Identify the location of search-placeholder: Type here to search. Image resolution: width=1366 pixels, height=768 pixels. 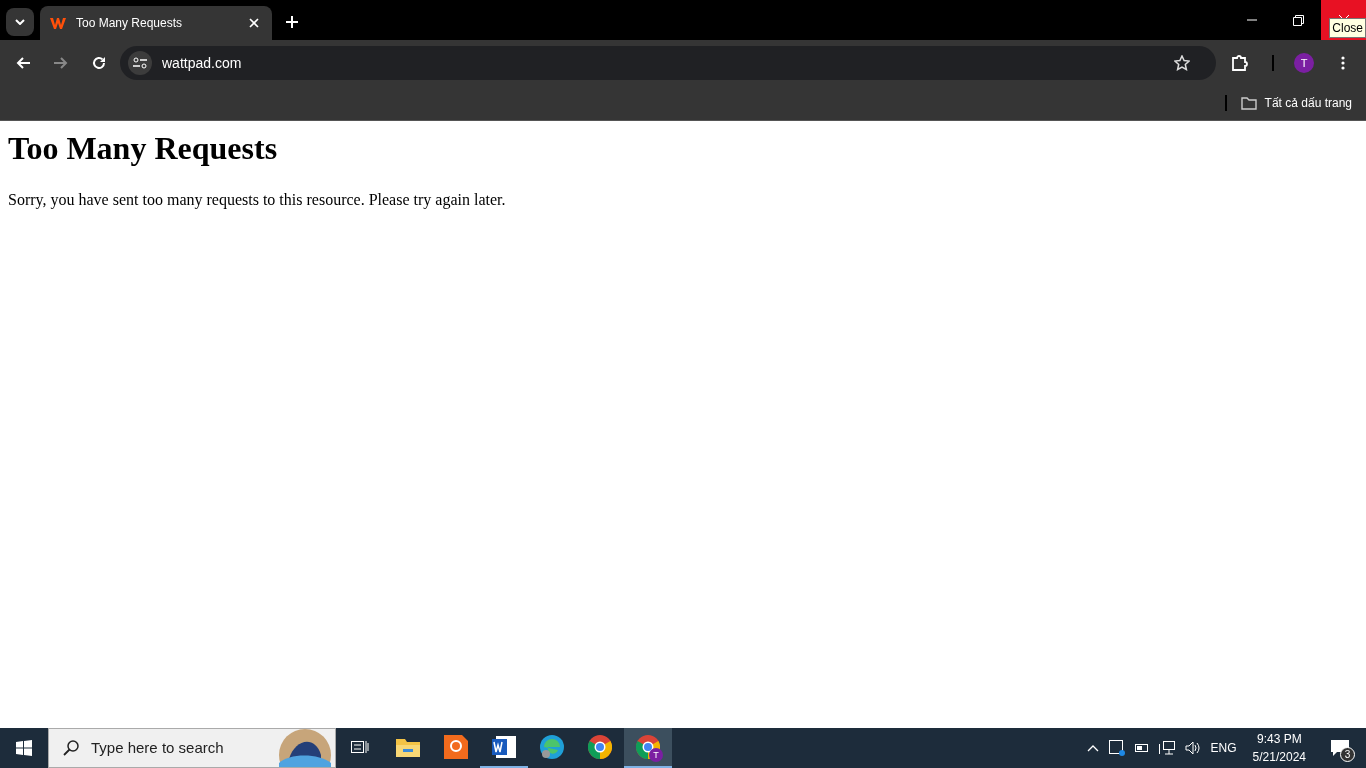
(158, 747).